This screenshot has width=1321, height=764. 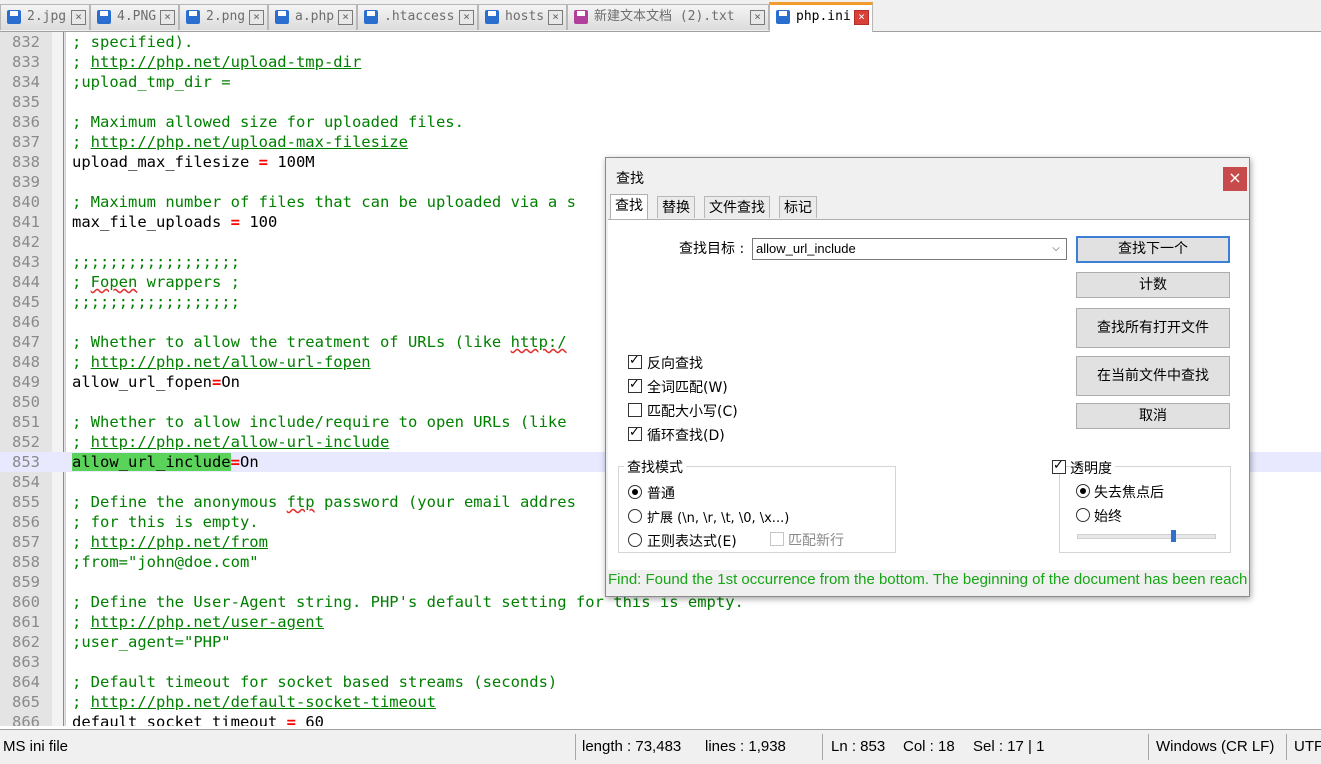 I want to click on backward-label: 反向查找, so click(x=675, y=364).